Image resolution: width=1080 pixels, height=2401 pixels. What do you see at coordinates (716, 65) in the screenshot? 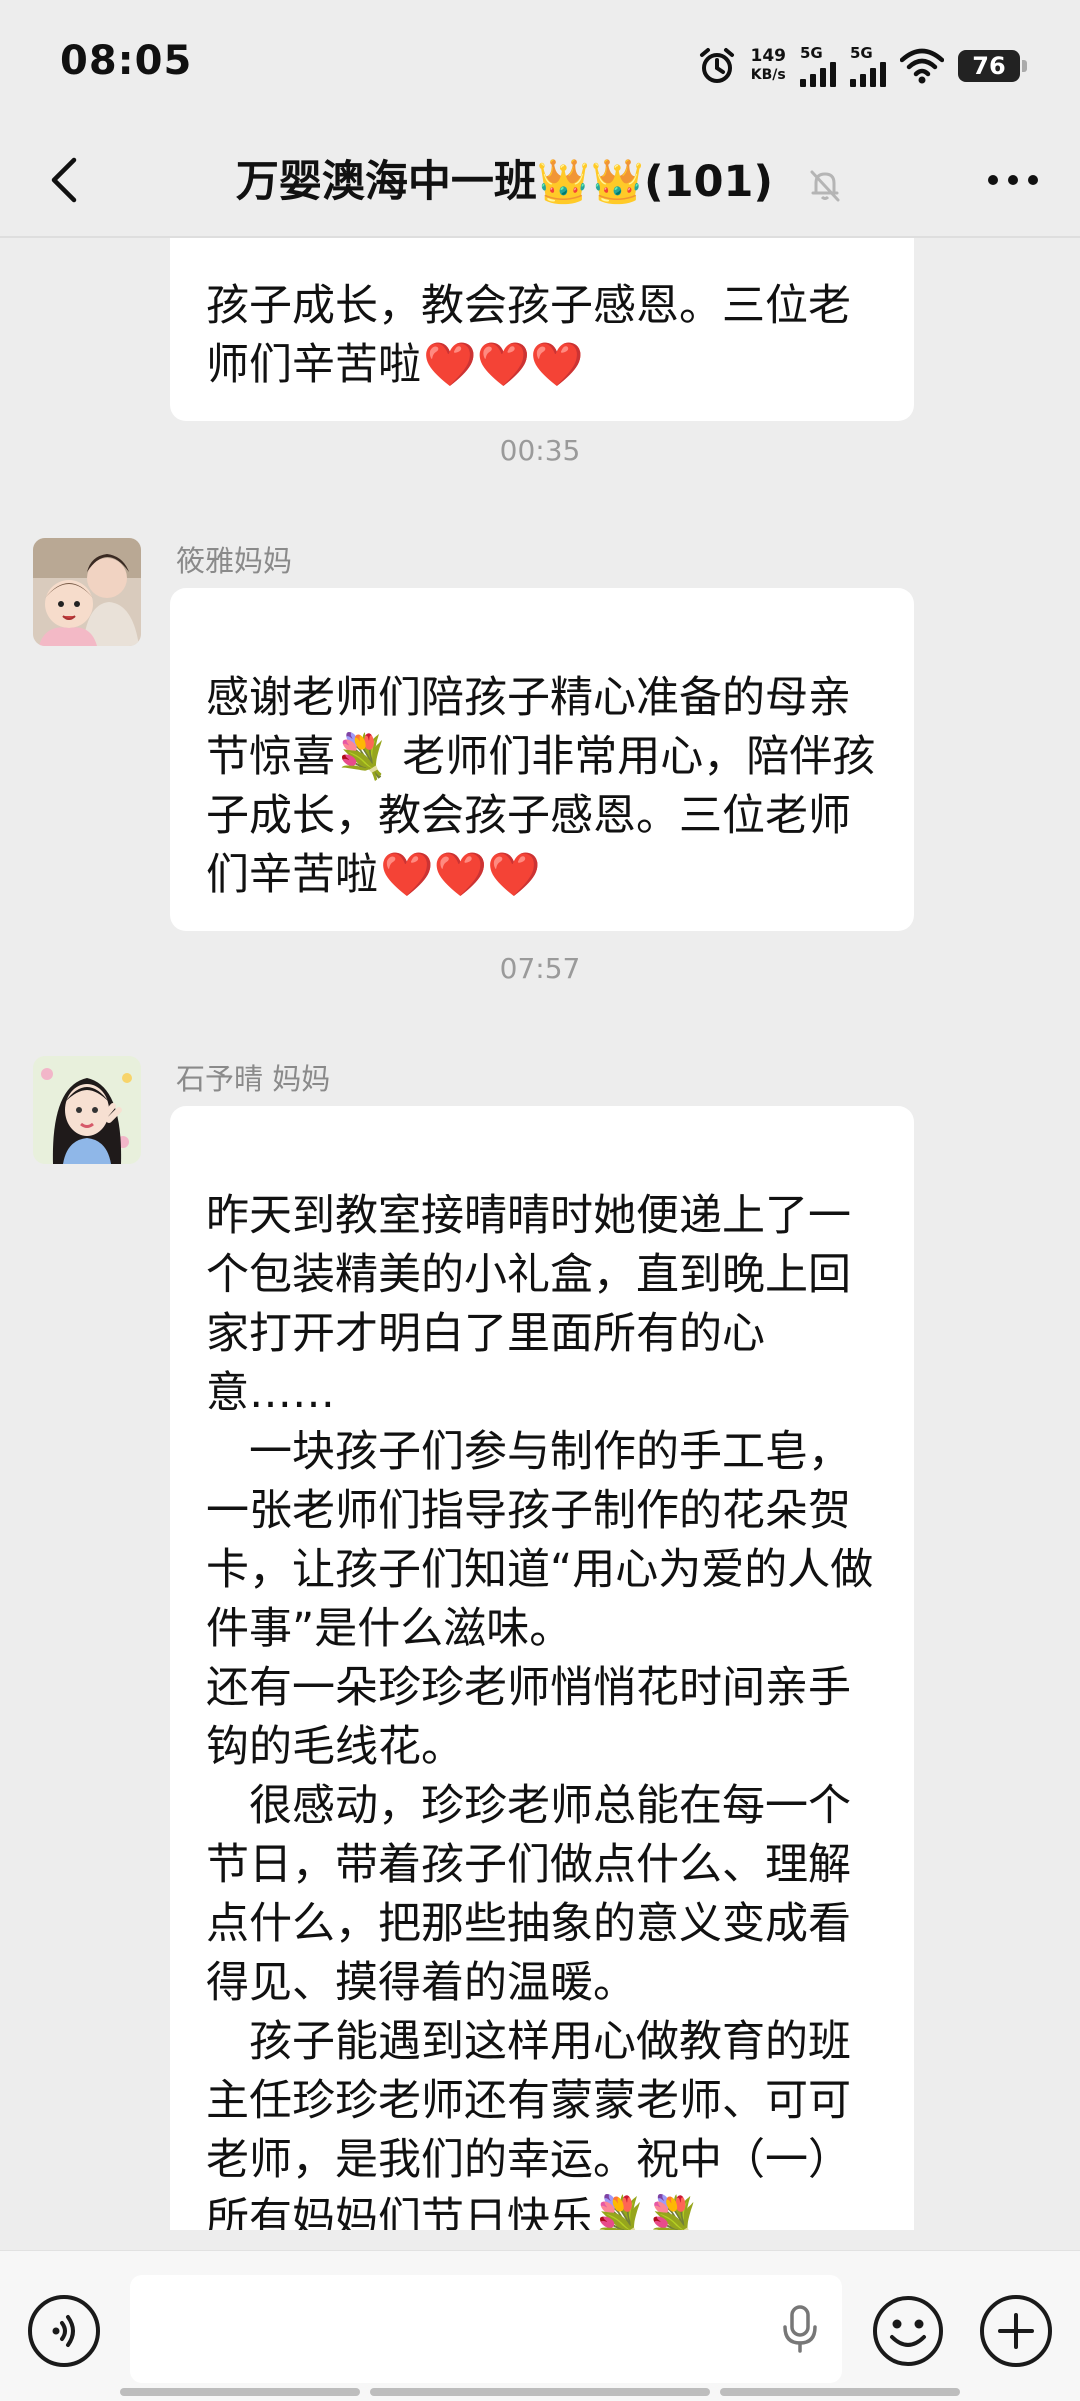
I see `alarm-icon` at bounding box center [716, 65].